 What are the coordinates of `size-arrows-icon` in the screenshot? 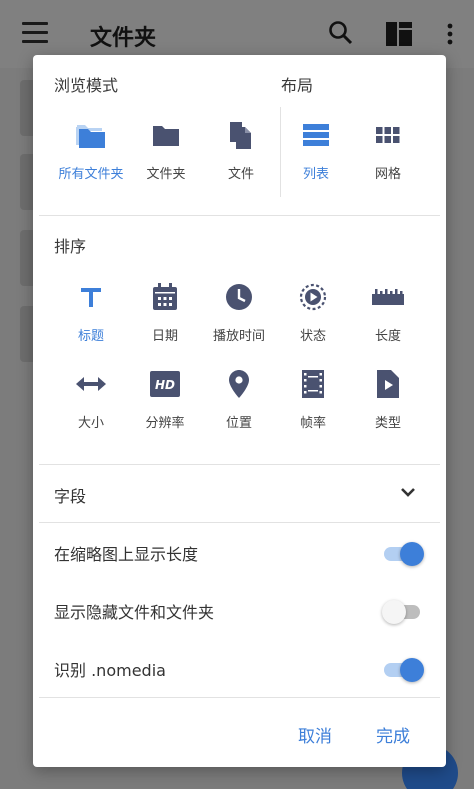 It's located at (91, 384).